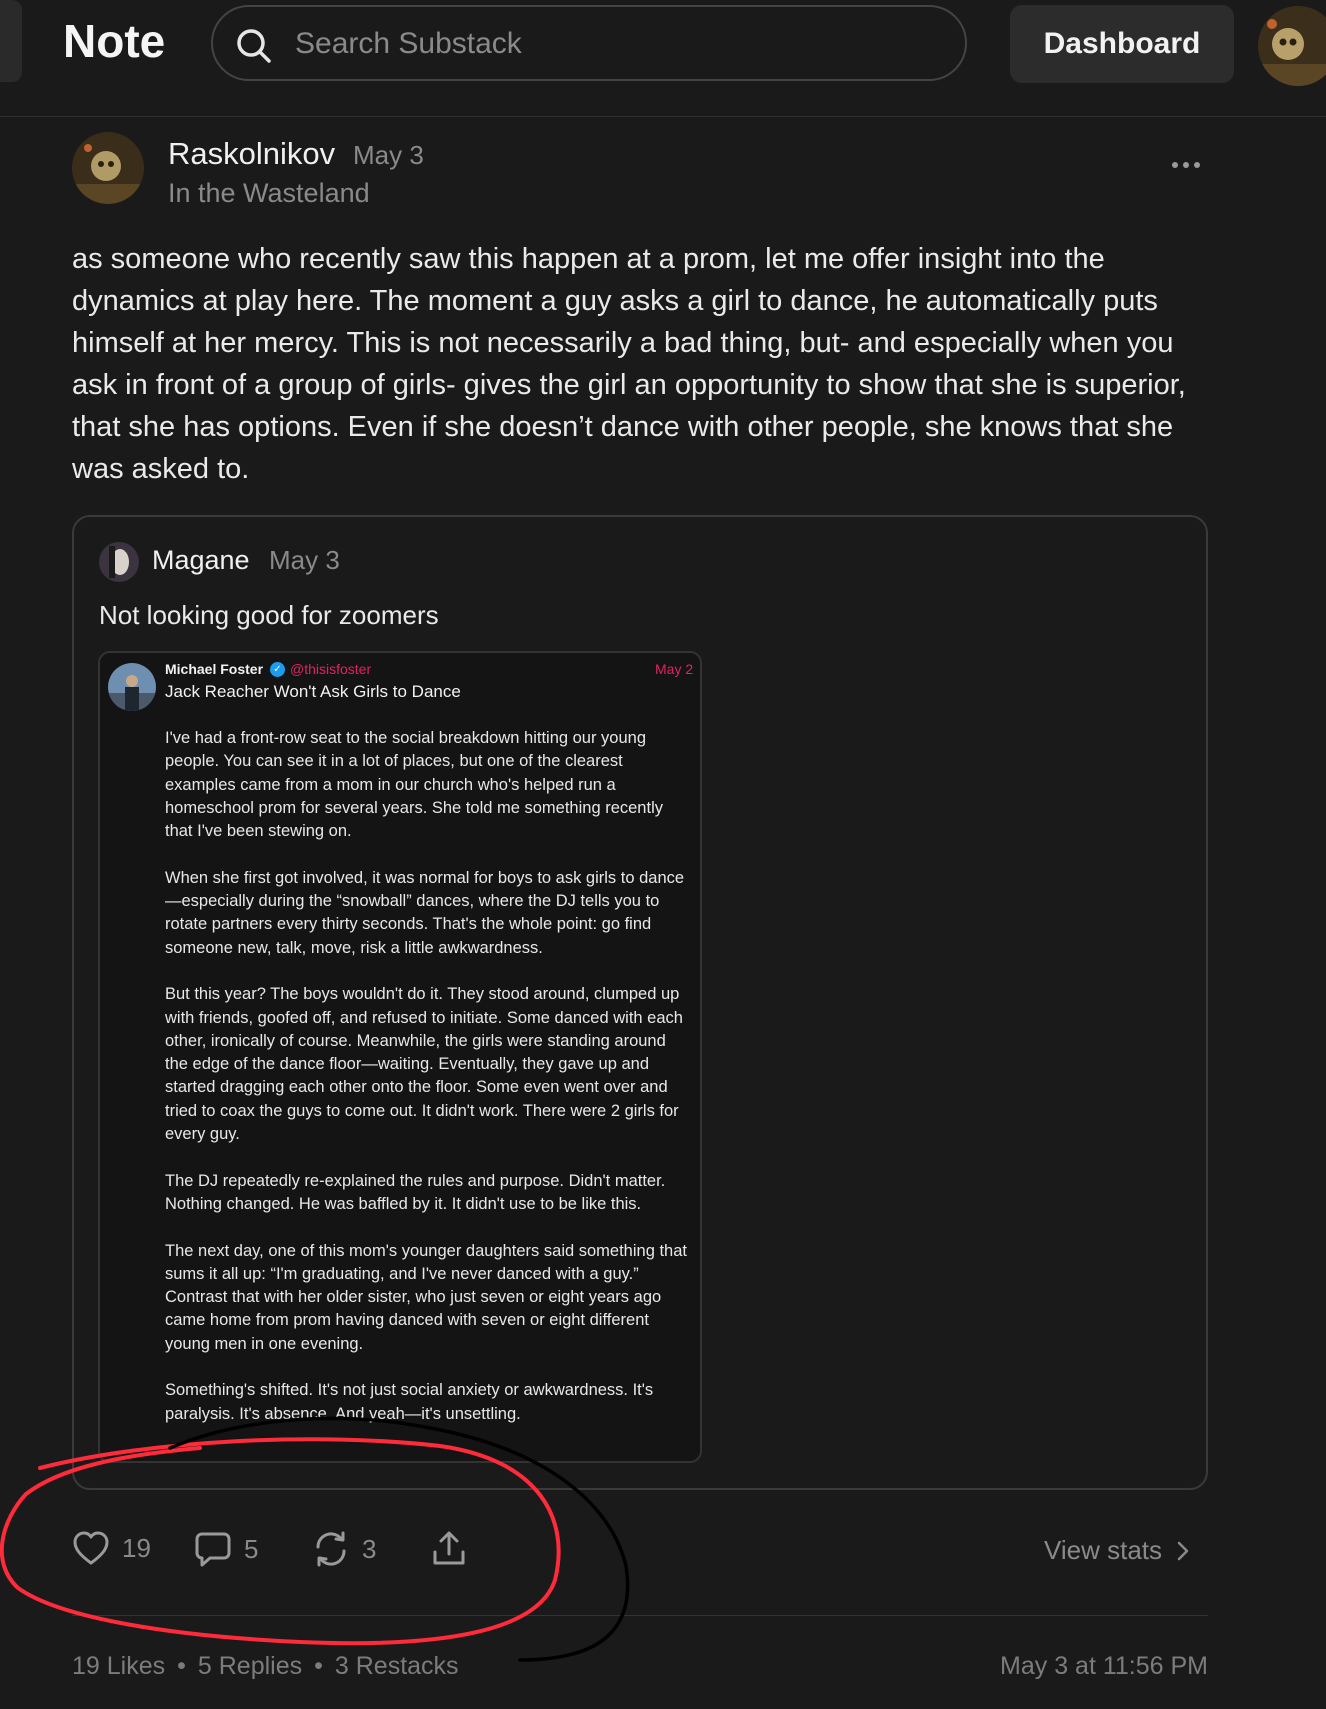 Image resolution: width=1326 pixels, height=1709 pixels. I want to click on verified-icon: ✓, so click(277, 669).